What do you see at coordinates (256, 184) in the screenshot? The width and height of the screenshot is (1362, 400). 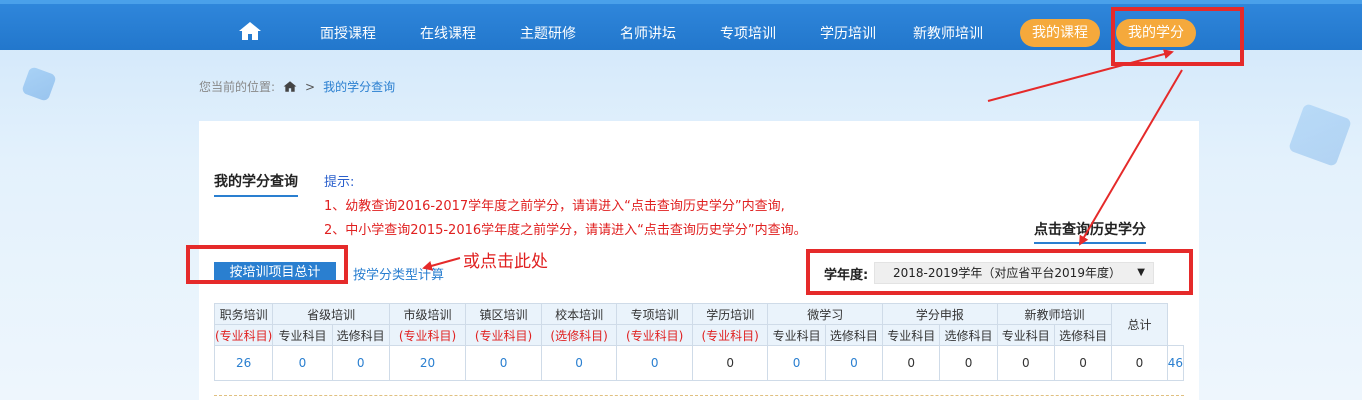 I see `page-title: 我的学分查询` at bounding box center [256, 184].